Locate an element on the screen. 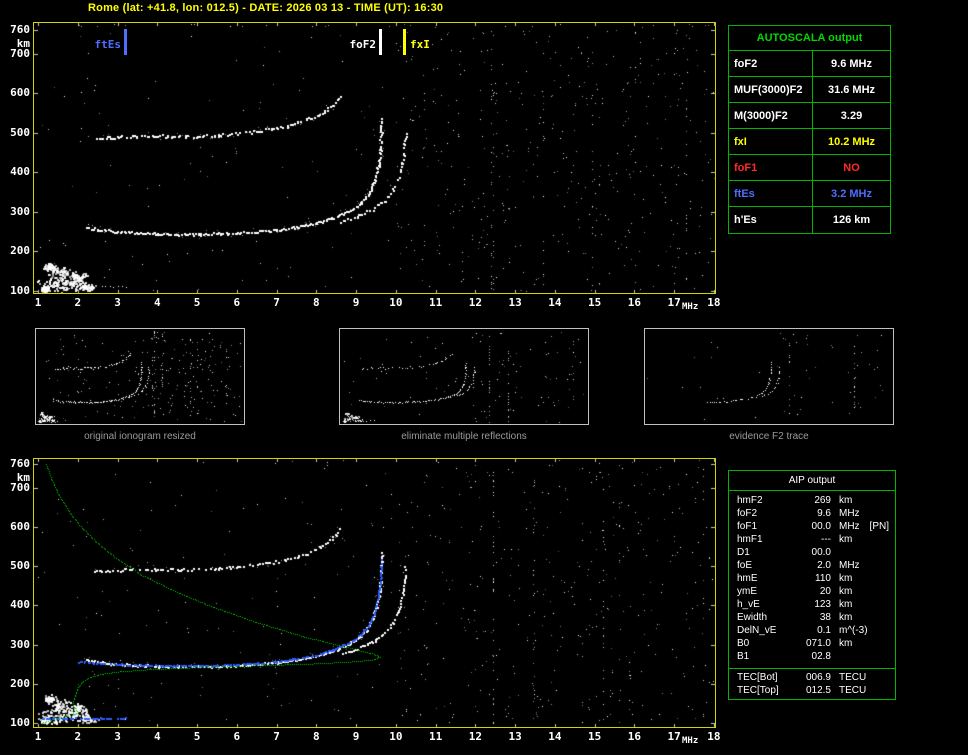 The height and width of the screenshot is (755, 968). x-tick-label: 13 is located at coordinates (515, 302).